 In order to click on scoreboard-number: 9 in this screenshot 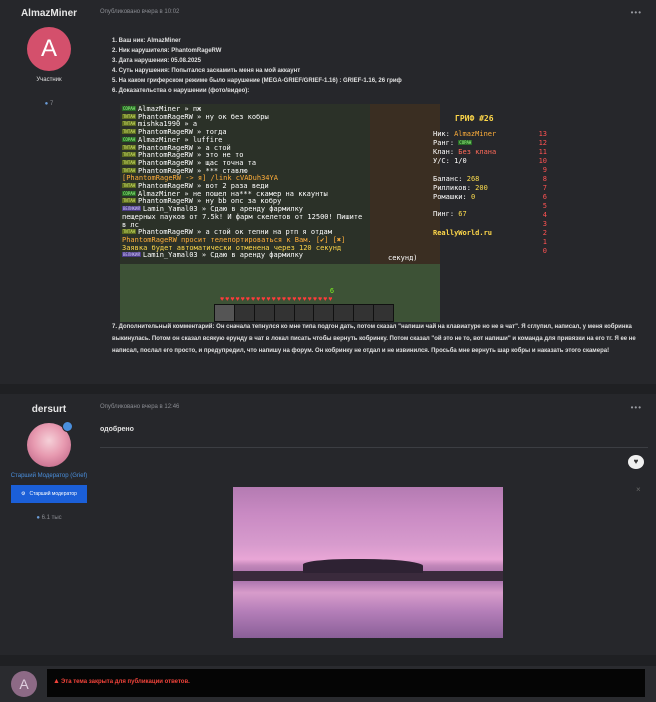, I will do `click(544, 170)`.